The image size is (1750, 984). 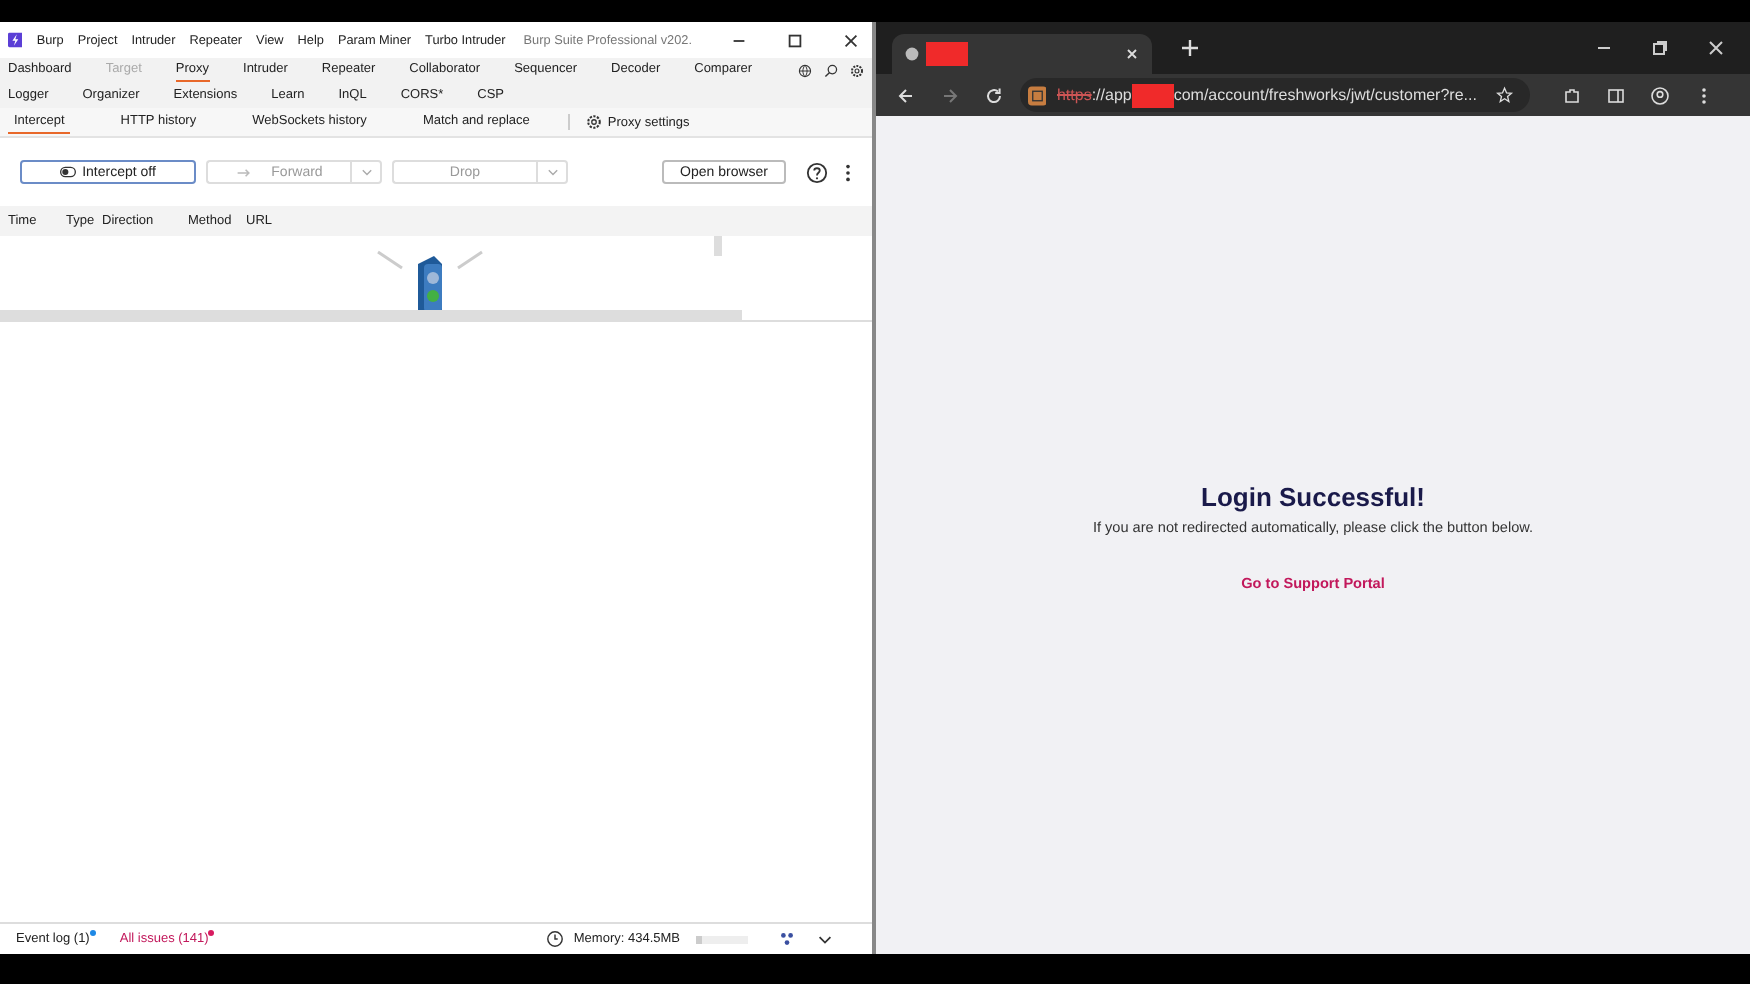 What do you see at coordinates (950, 95) in the screenshot?
I see `forward-icon` at bounding box center [950, 95].